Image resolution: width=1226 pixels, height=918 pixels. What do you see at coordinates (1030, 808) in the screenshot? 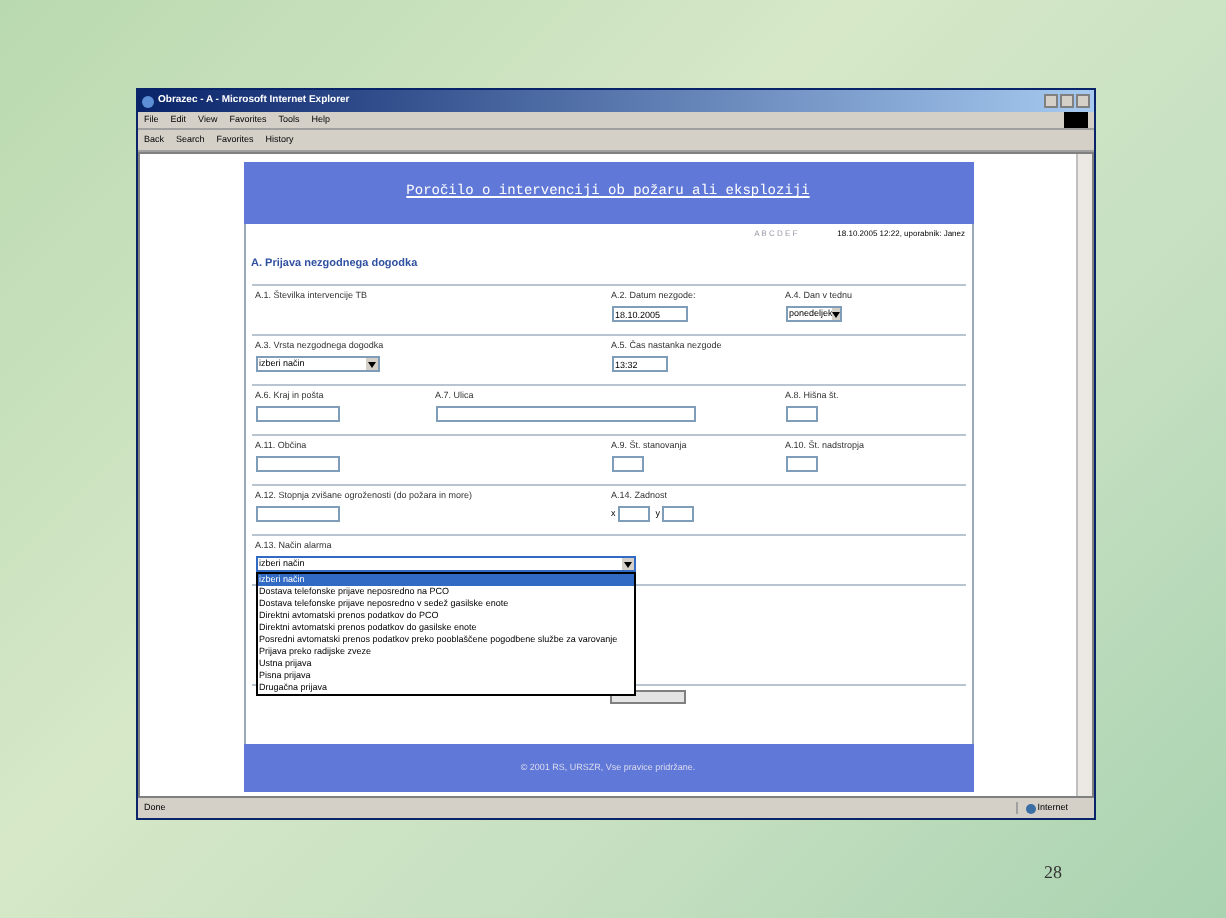
I see `globe-icon` at bounding box center [1030, 808].